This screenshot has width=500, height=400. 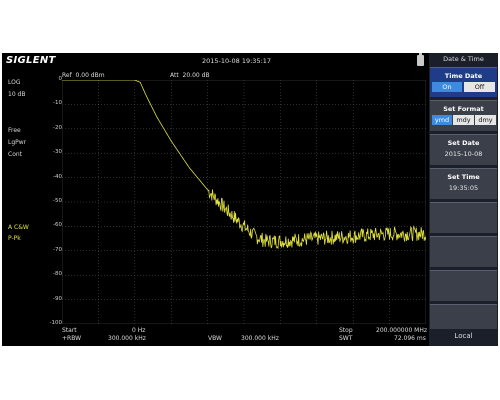 I want to click on ref-label: Ref, so click(x=67, y=75).